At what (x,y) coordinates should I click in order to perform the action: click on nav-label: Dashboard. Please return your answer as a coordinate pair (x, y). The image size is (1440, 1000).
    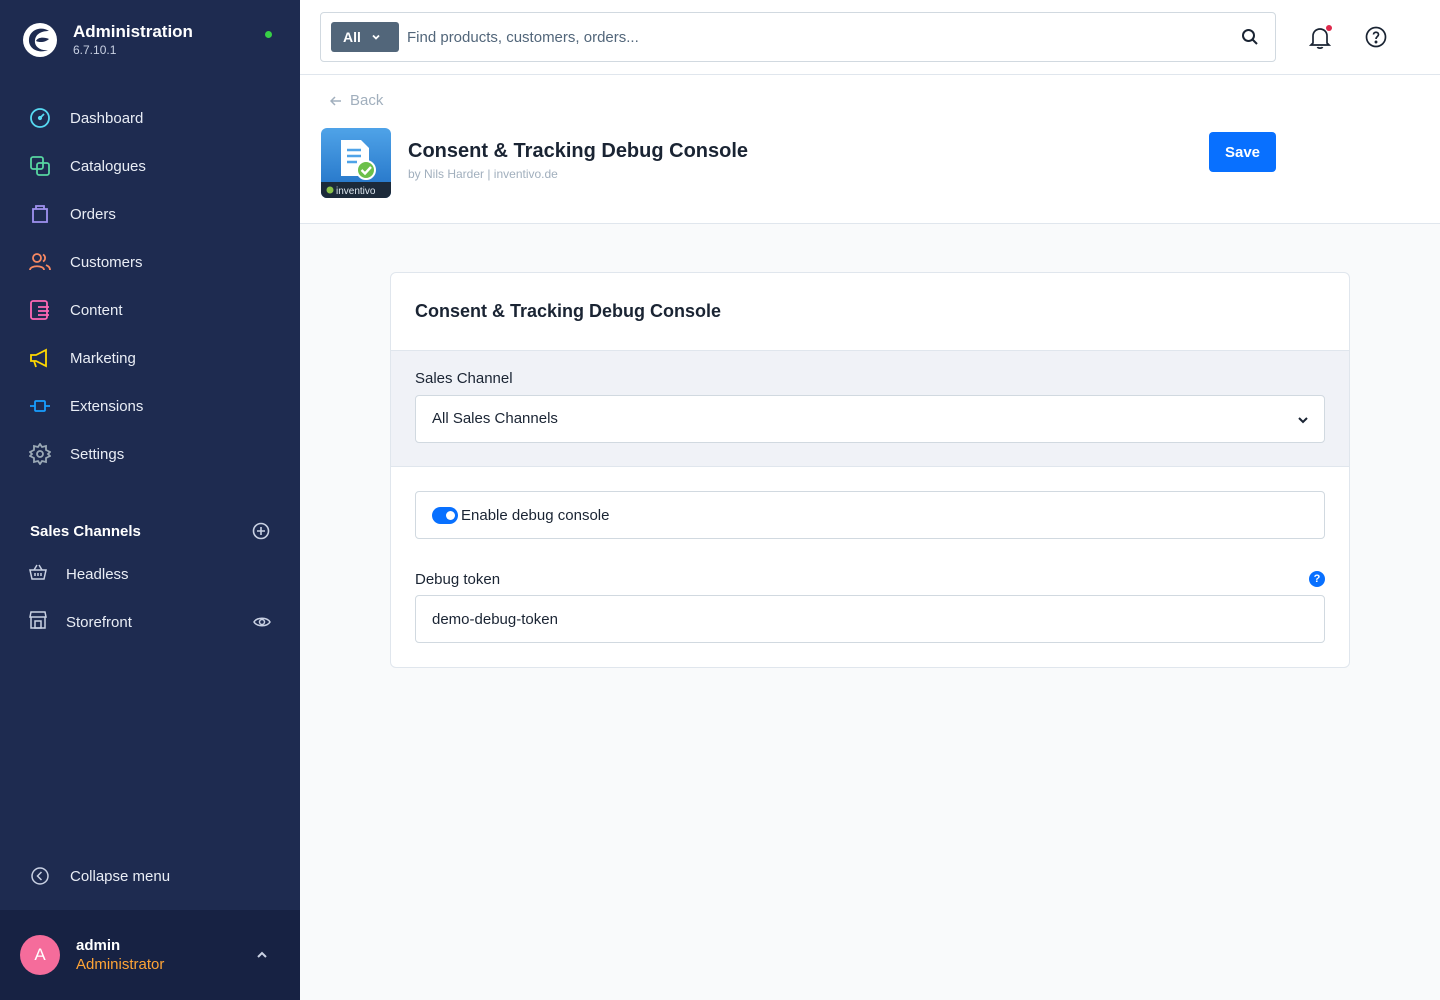
    Looking at the image, I should click on (107, 118).